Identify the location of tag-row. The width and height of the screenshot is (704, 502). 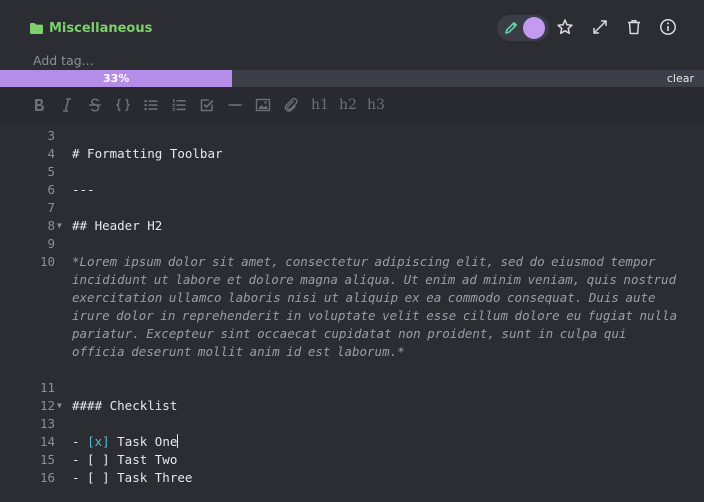
(133, 60).